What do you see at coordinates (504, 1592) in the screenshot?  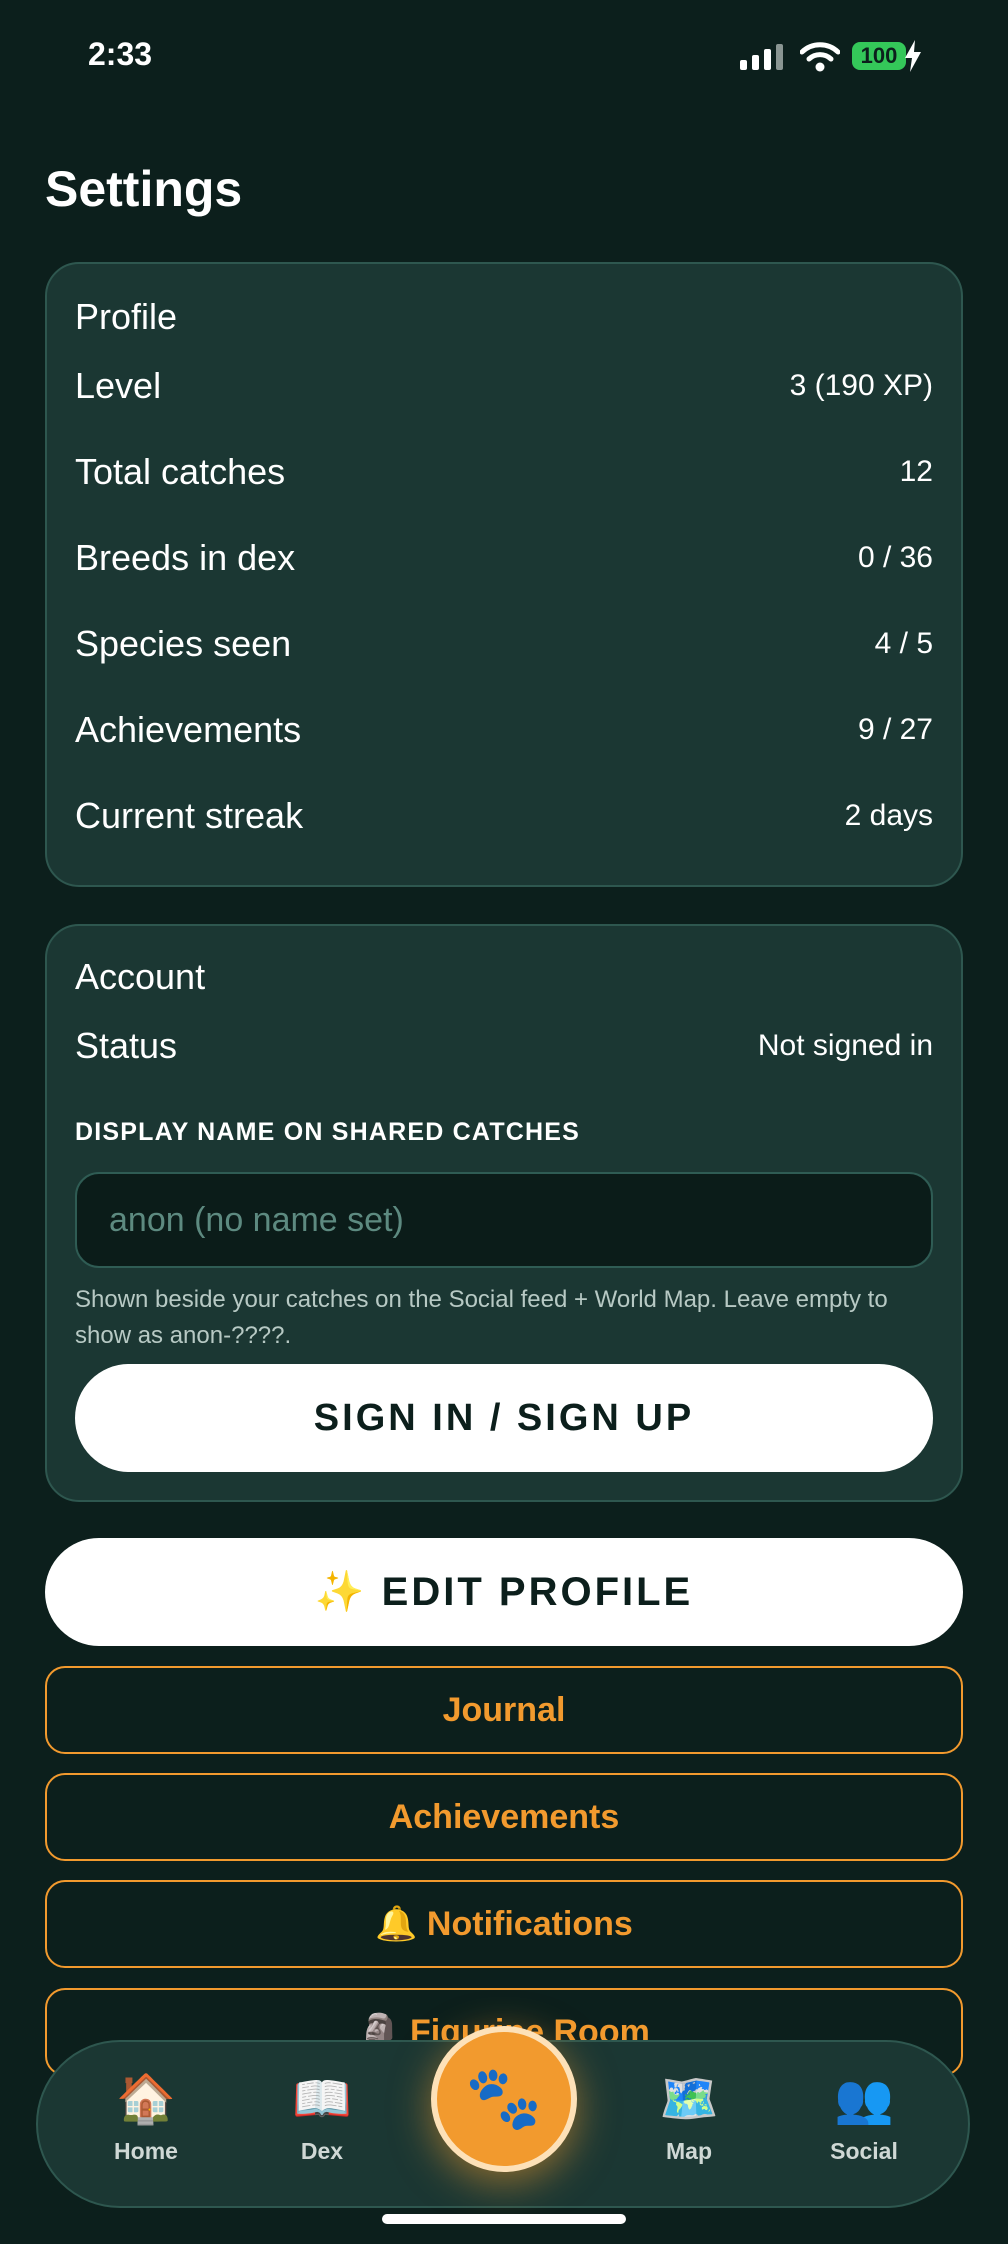 I see `edit-profile-button: ✨ EDIT PROFILE` at bounding box center [504, 1592].